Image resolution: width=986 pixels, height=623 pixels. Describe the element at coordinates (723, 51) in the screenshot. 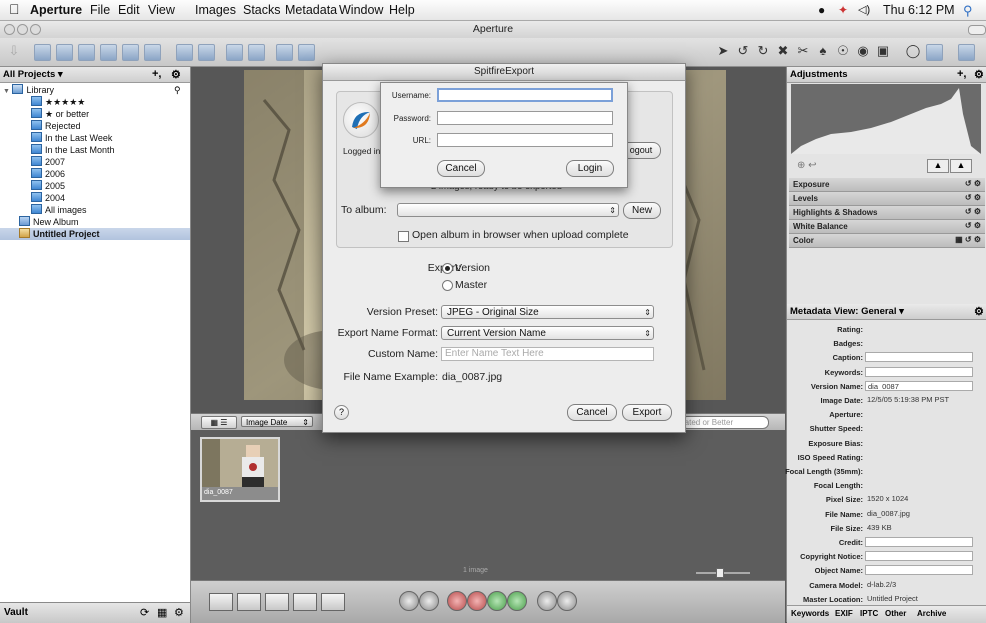

I see `select-tool-icon: ➤` at that location.